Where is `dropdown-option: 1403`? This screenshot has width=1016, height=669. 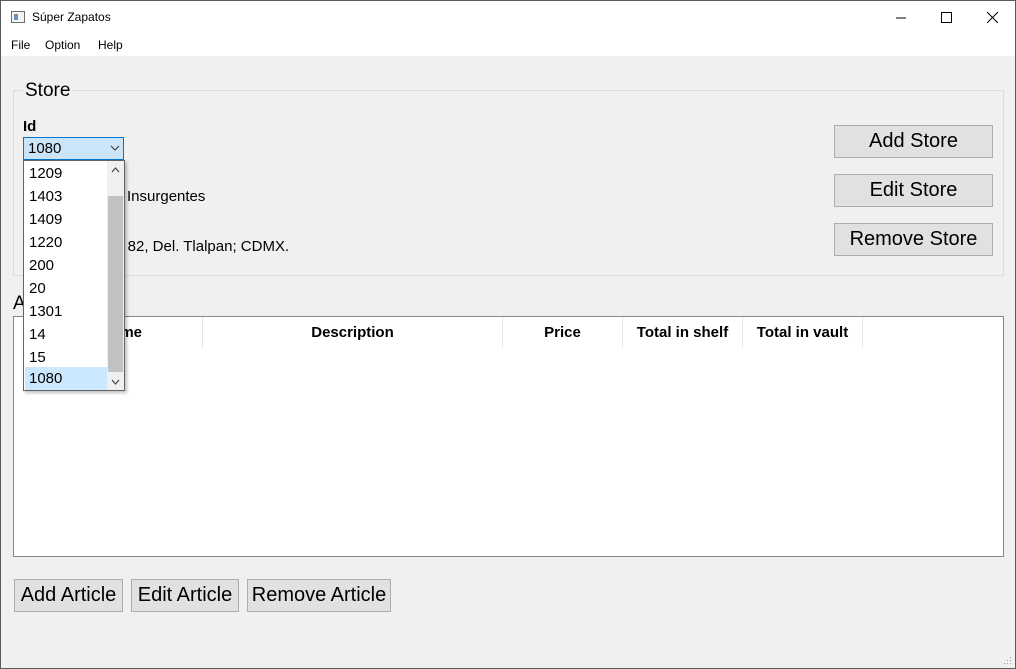 dropdown-option: 1403 is located at coordinates (66, 196).